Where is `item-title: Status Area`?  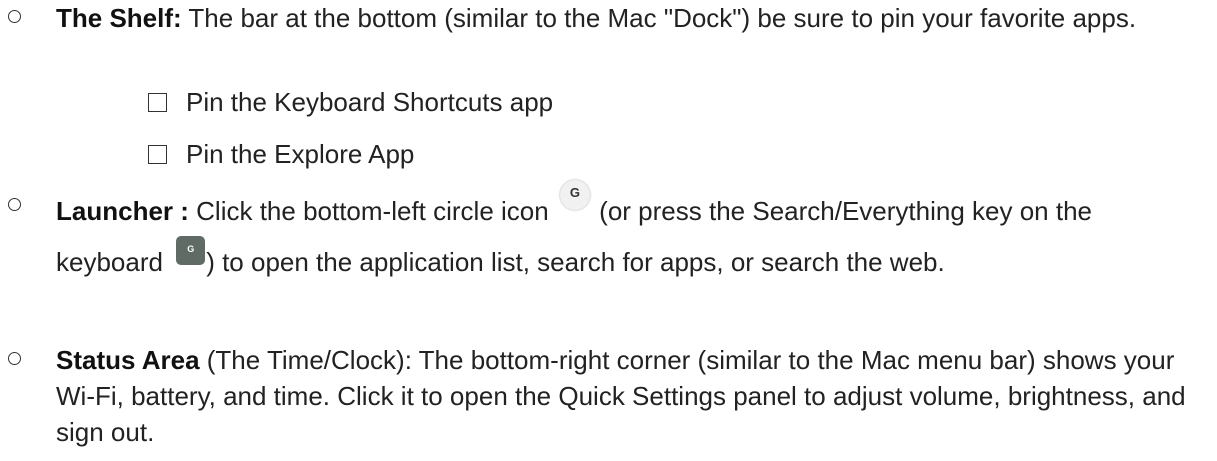
item-title: Status Area is located at coordinates (128, 360).